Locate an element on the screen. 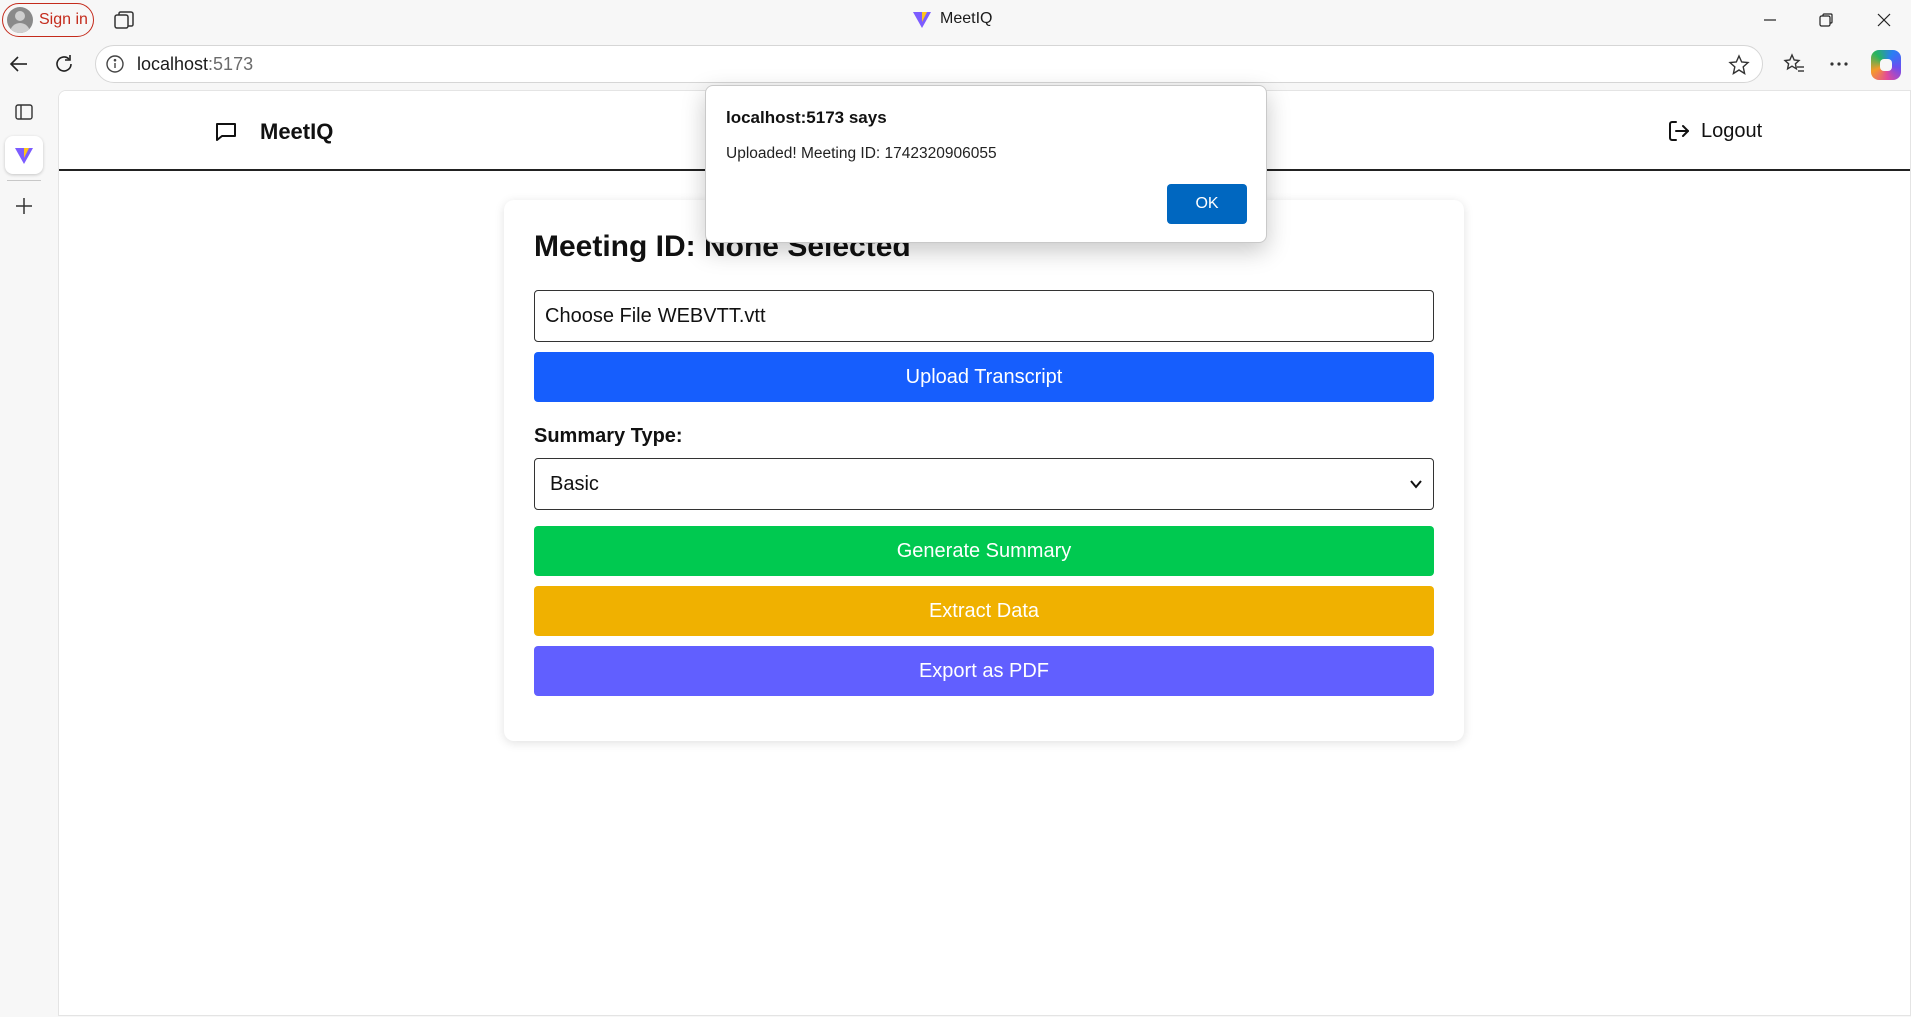 The width and height of the screenshot is (1911, 1017). new-tab-plus-icon is located at coordinates (24, 206).